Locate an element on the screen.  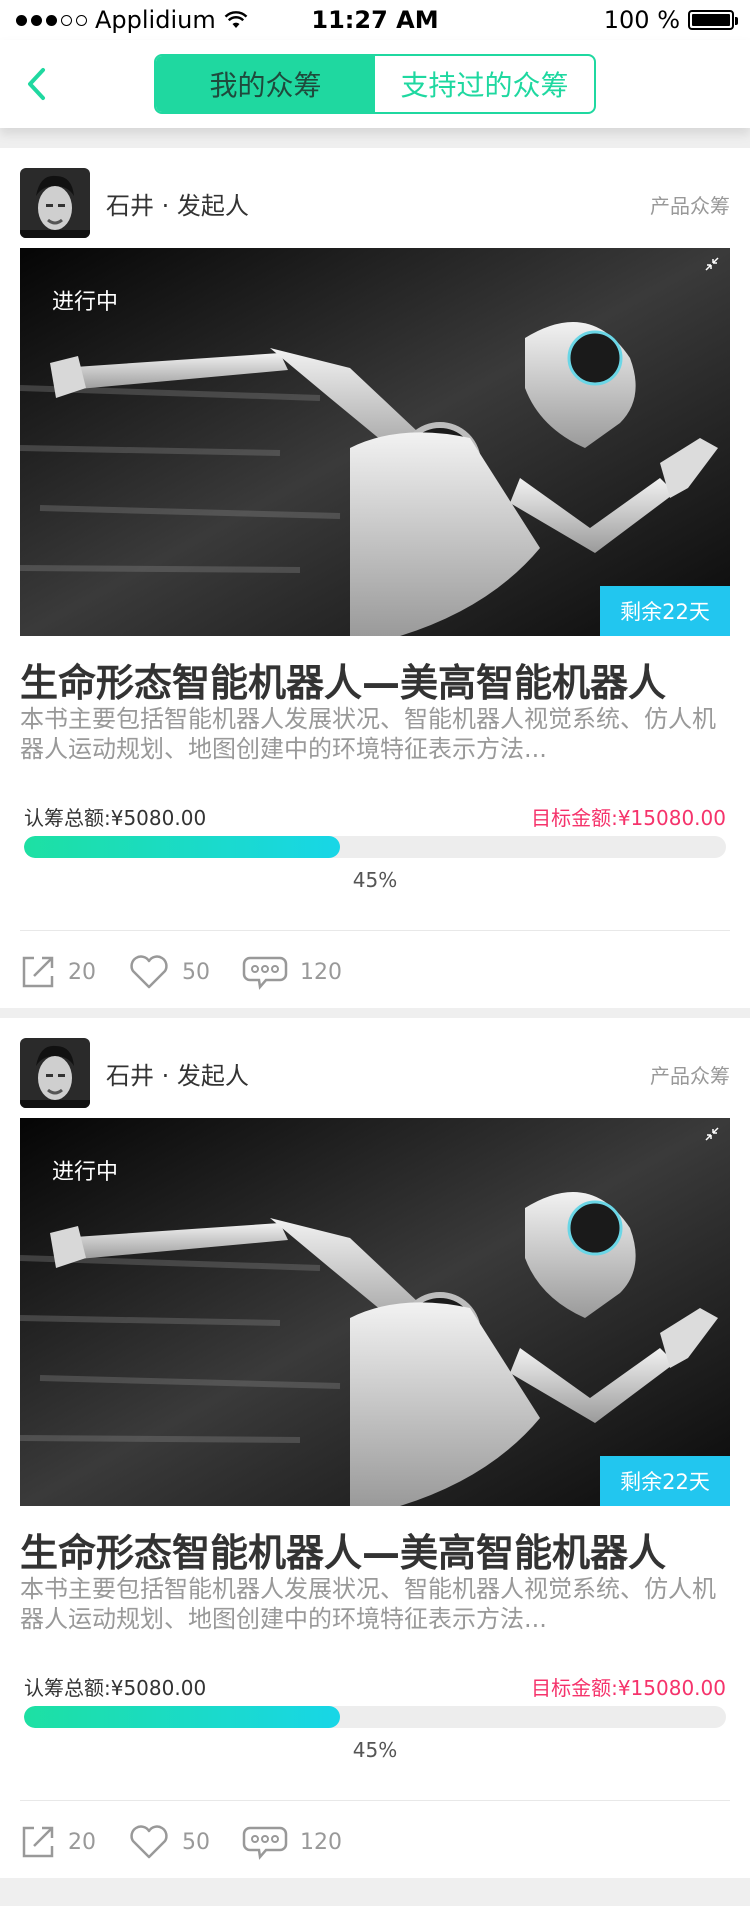
signal-strength-icon is located at coordinates (51, 20).